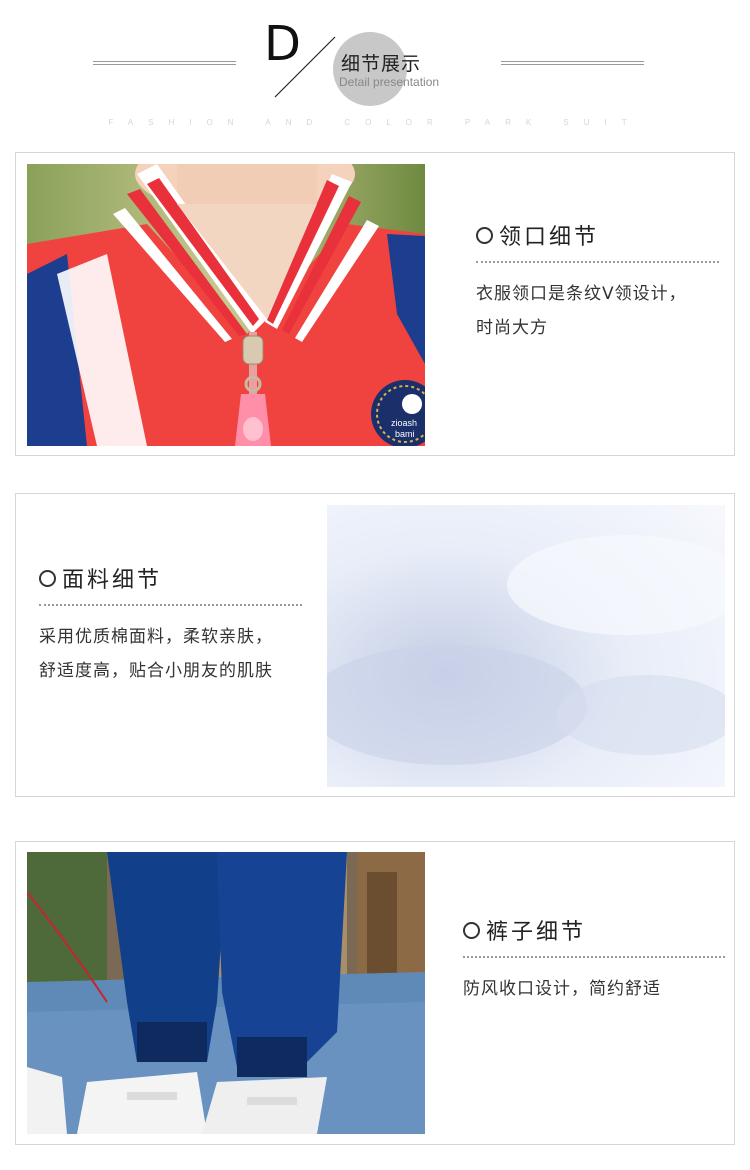 This screenshot has height=1170, width=750. Describe the element at coordinates (170, 578) in the screenshot. I see `section-title: 面料细节` at that location.